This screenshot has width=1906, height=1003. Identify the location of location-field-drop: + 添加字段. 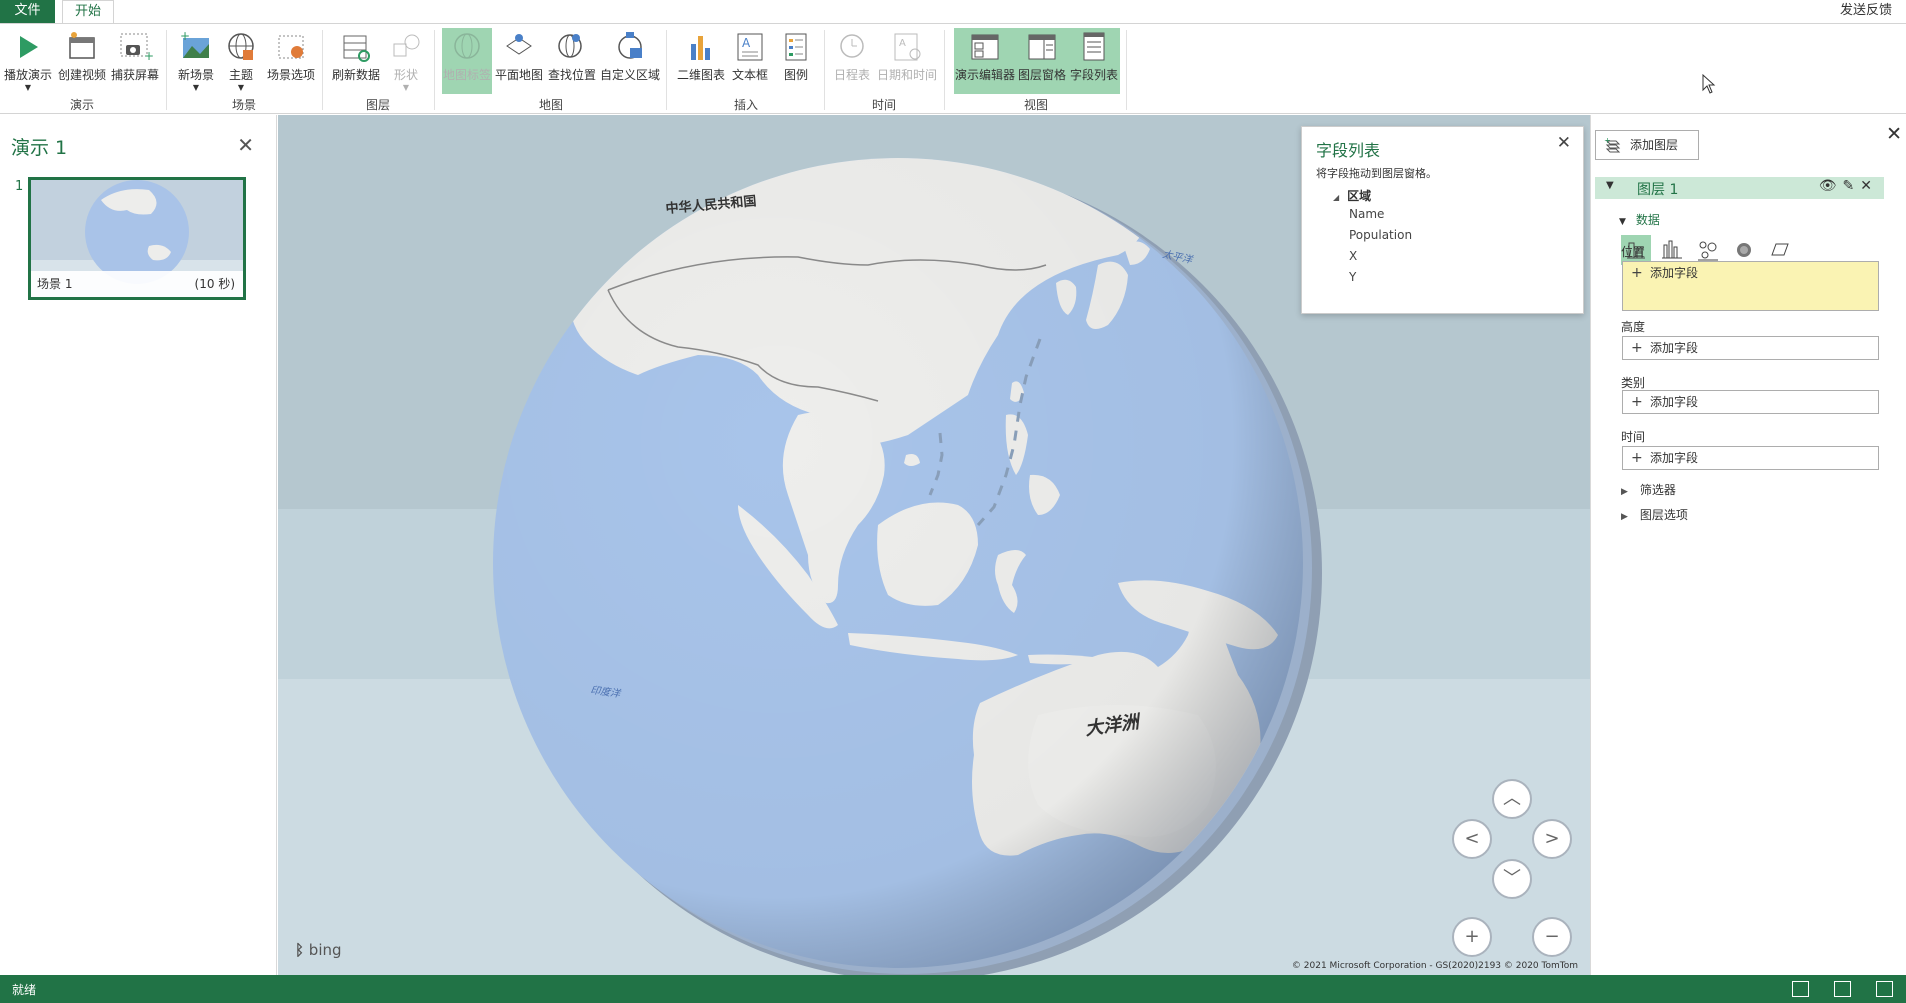
(1750, 286).